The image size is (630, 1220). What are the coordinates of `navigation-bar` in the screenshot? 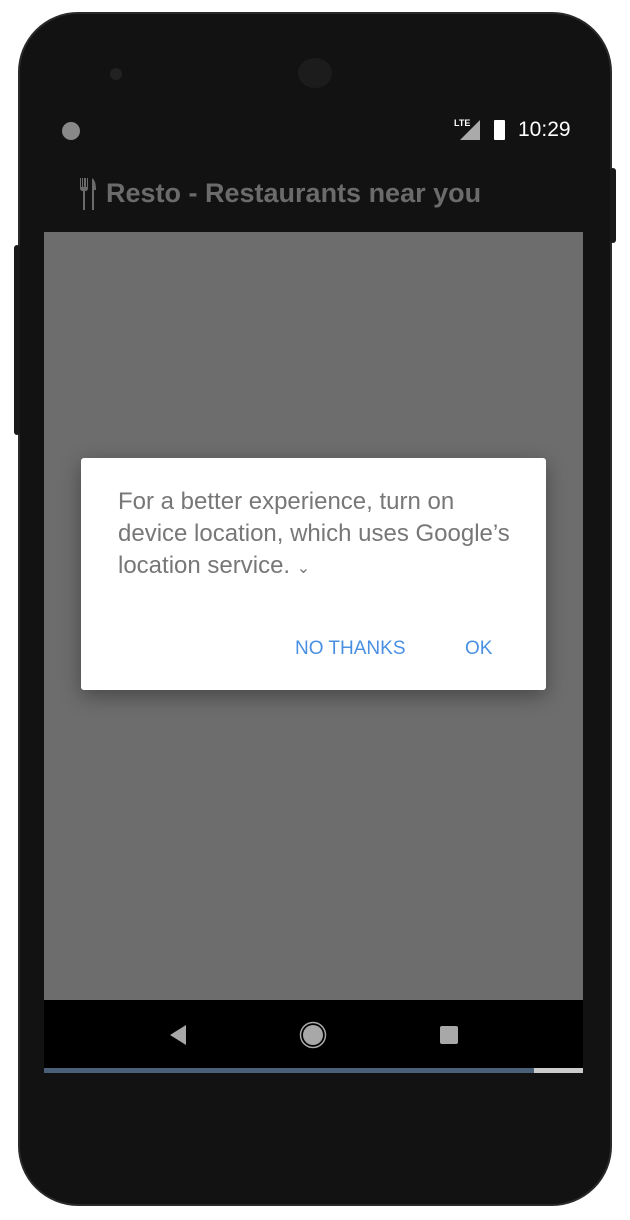 It's located at (313, 1034).